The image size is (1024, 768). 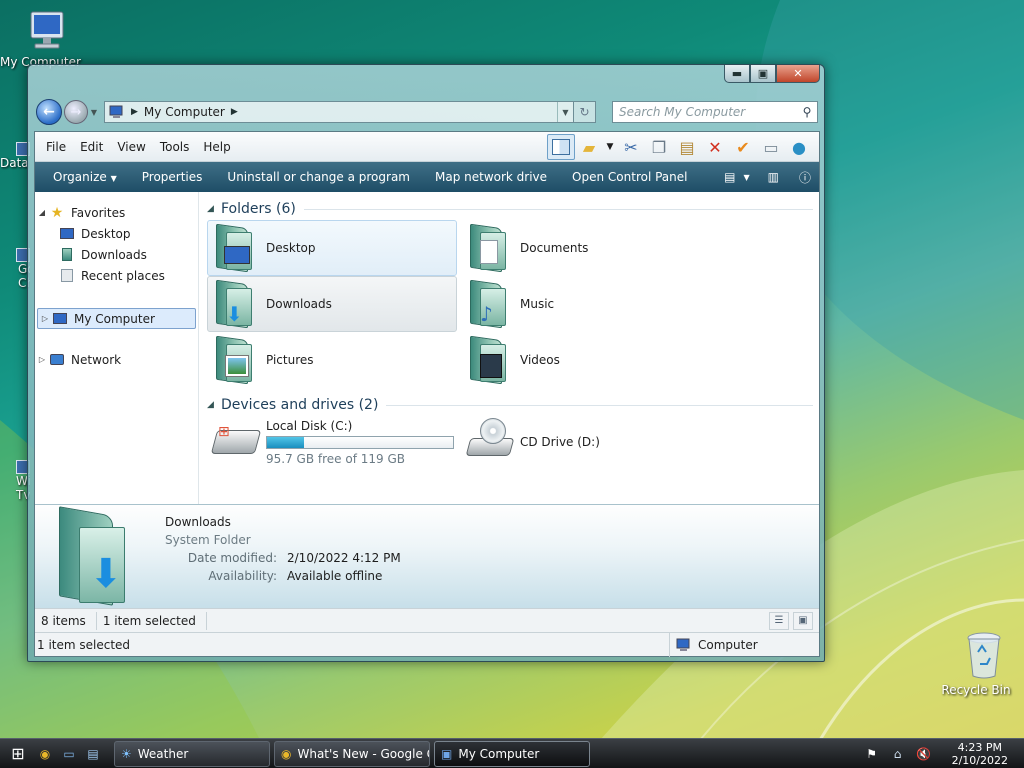 I want to click on folder-options-dropdown: ▼, so click(x=610, y=147).